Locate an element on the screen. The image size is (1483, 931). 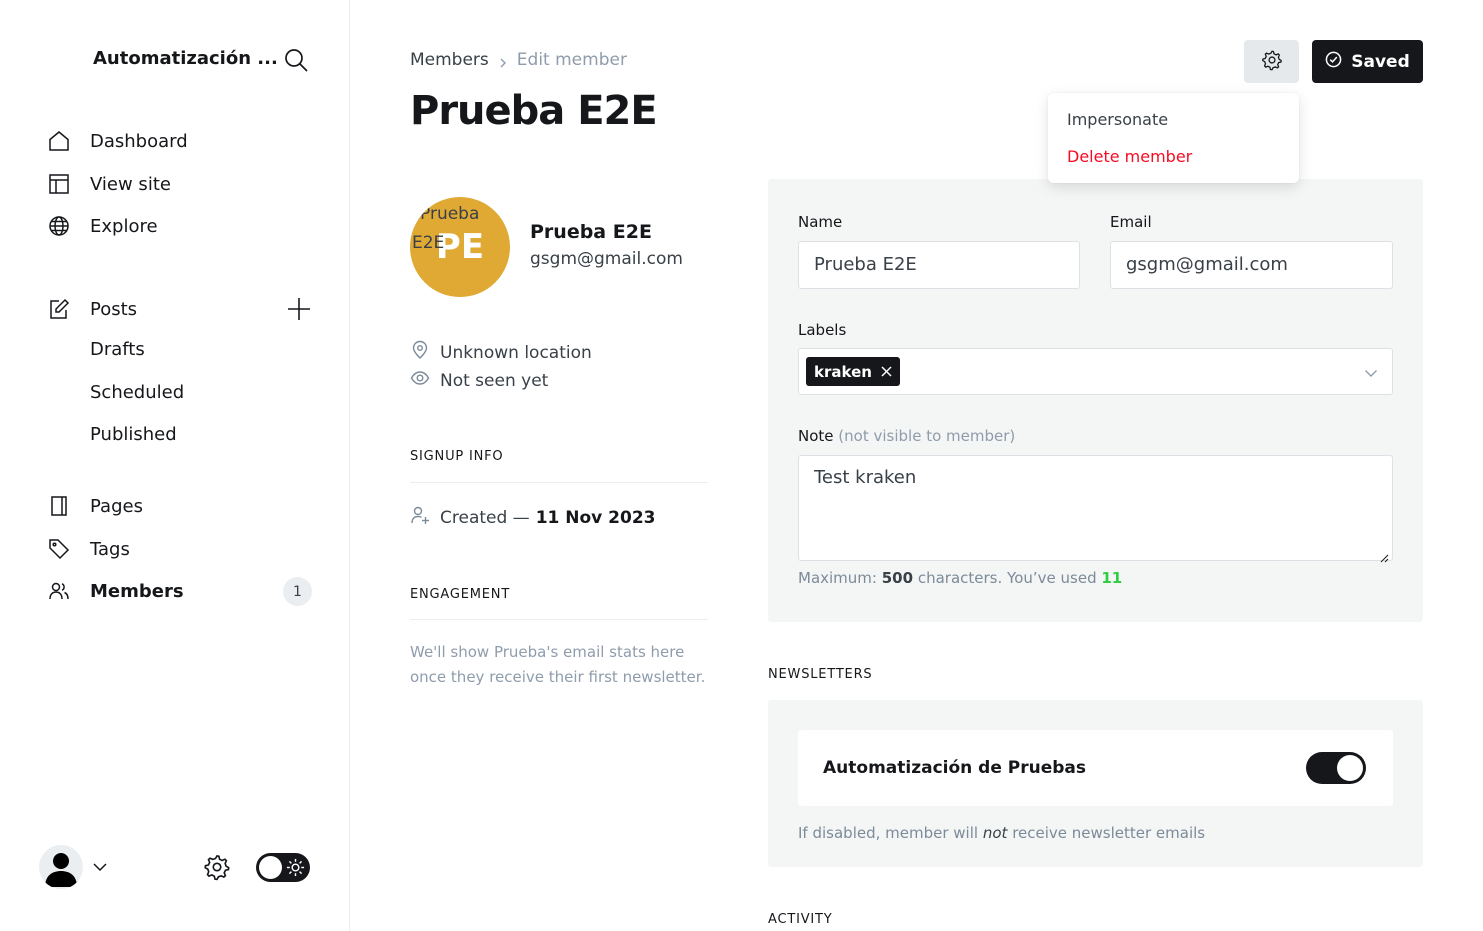
signup-info-heading: SIGNUP INFO is located at coordinates (457, 456).